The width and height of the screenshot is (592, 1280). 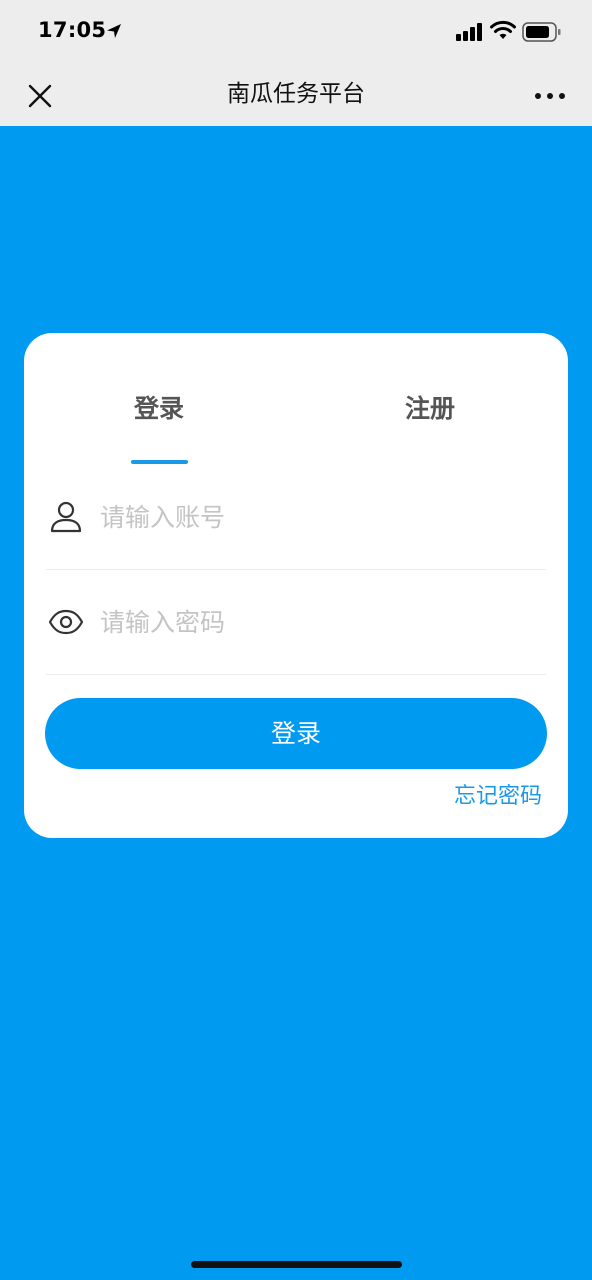 What do you see at coordinates (296, 733) in the screenshot?
I see `login-button: 登录` at bounding box center [296, 733].